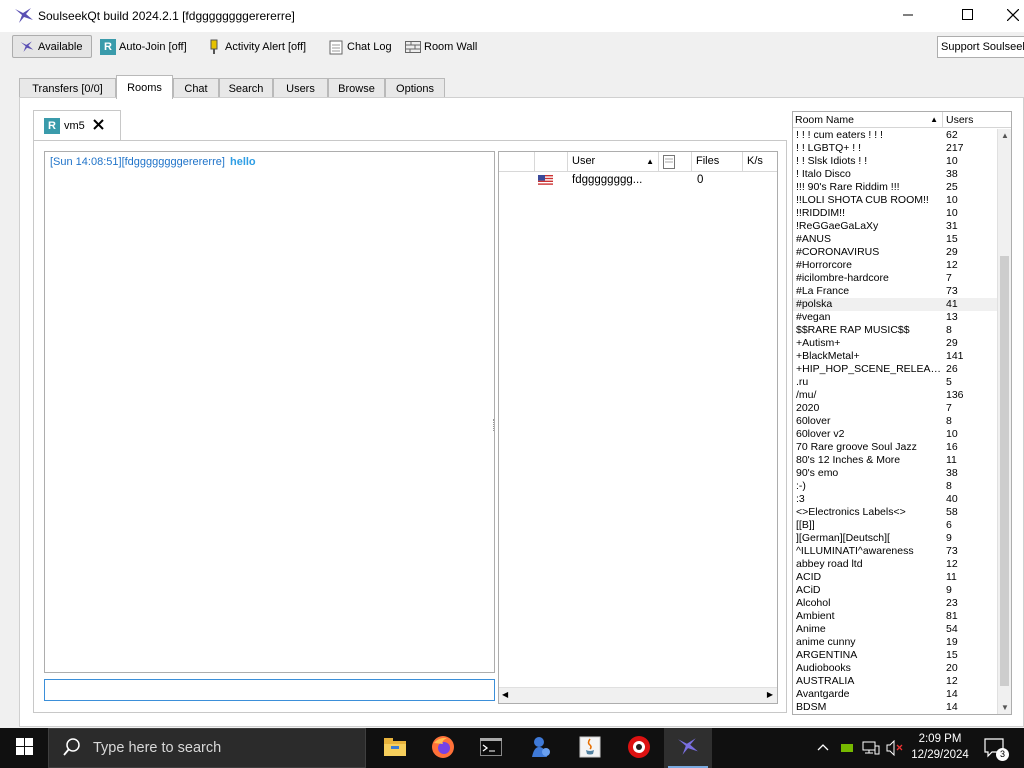 Image resolution: width=1024 pixels, height=768 pixels. What do you see at coordinates (895, 382) in the screenshot?
I see `room-row: .ru 5` at bounding box center [895, 382].